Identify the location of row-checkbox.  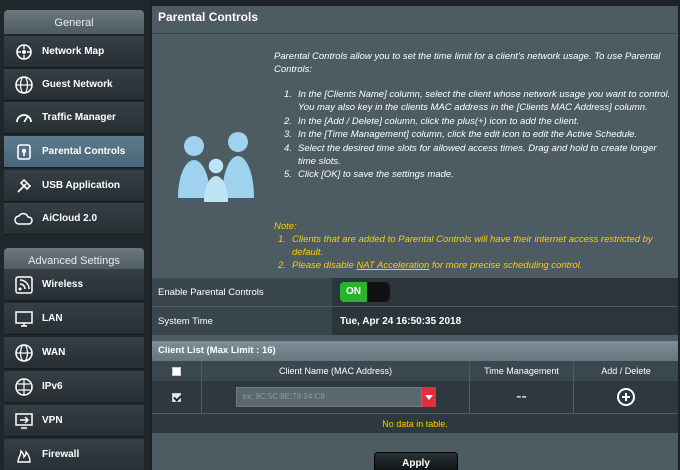
(176, 397).